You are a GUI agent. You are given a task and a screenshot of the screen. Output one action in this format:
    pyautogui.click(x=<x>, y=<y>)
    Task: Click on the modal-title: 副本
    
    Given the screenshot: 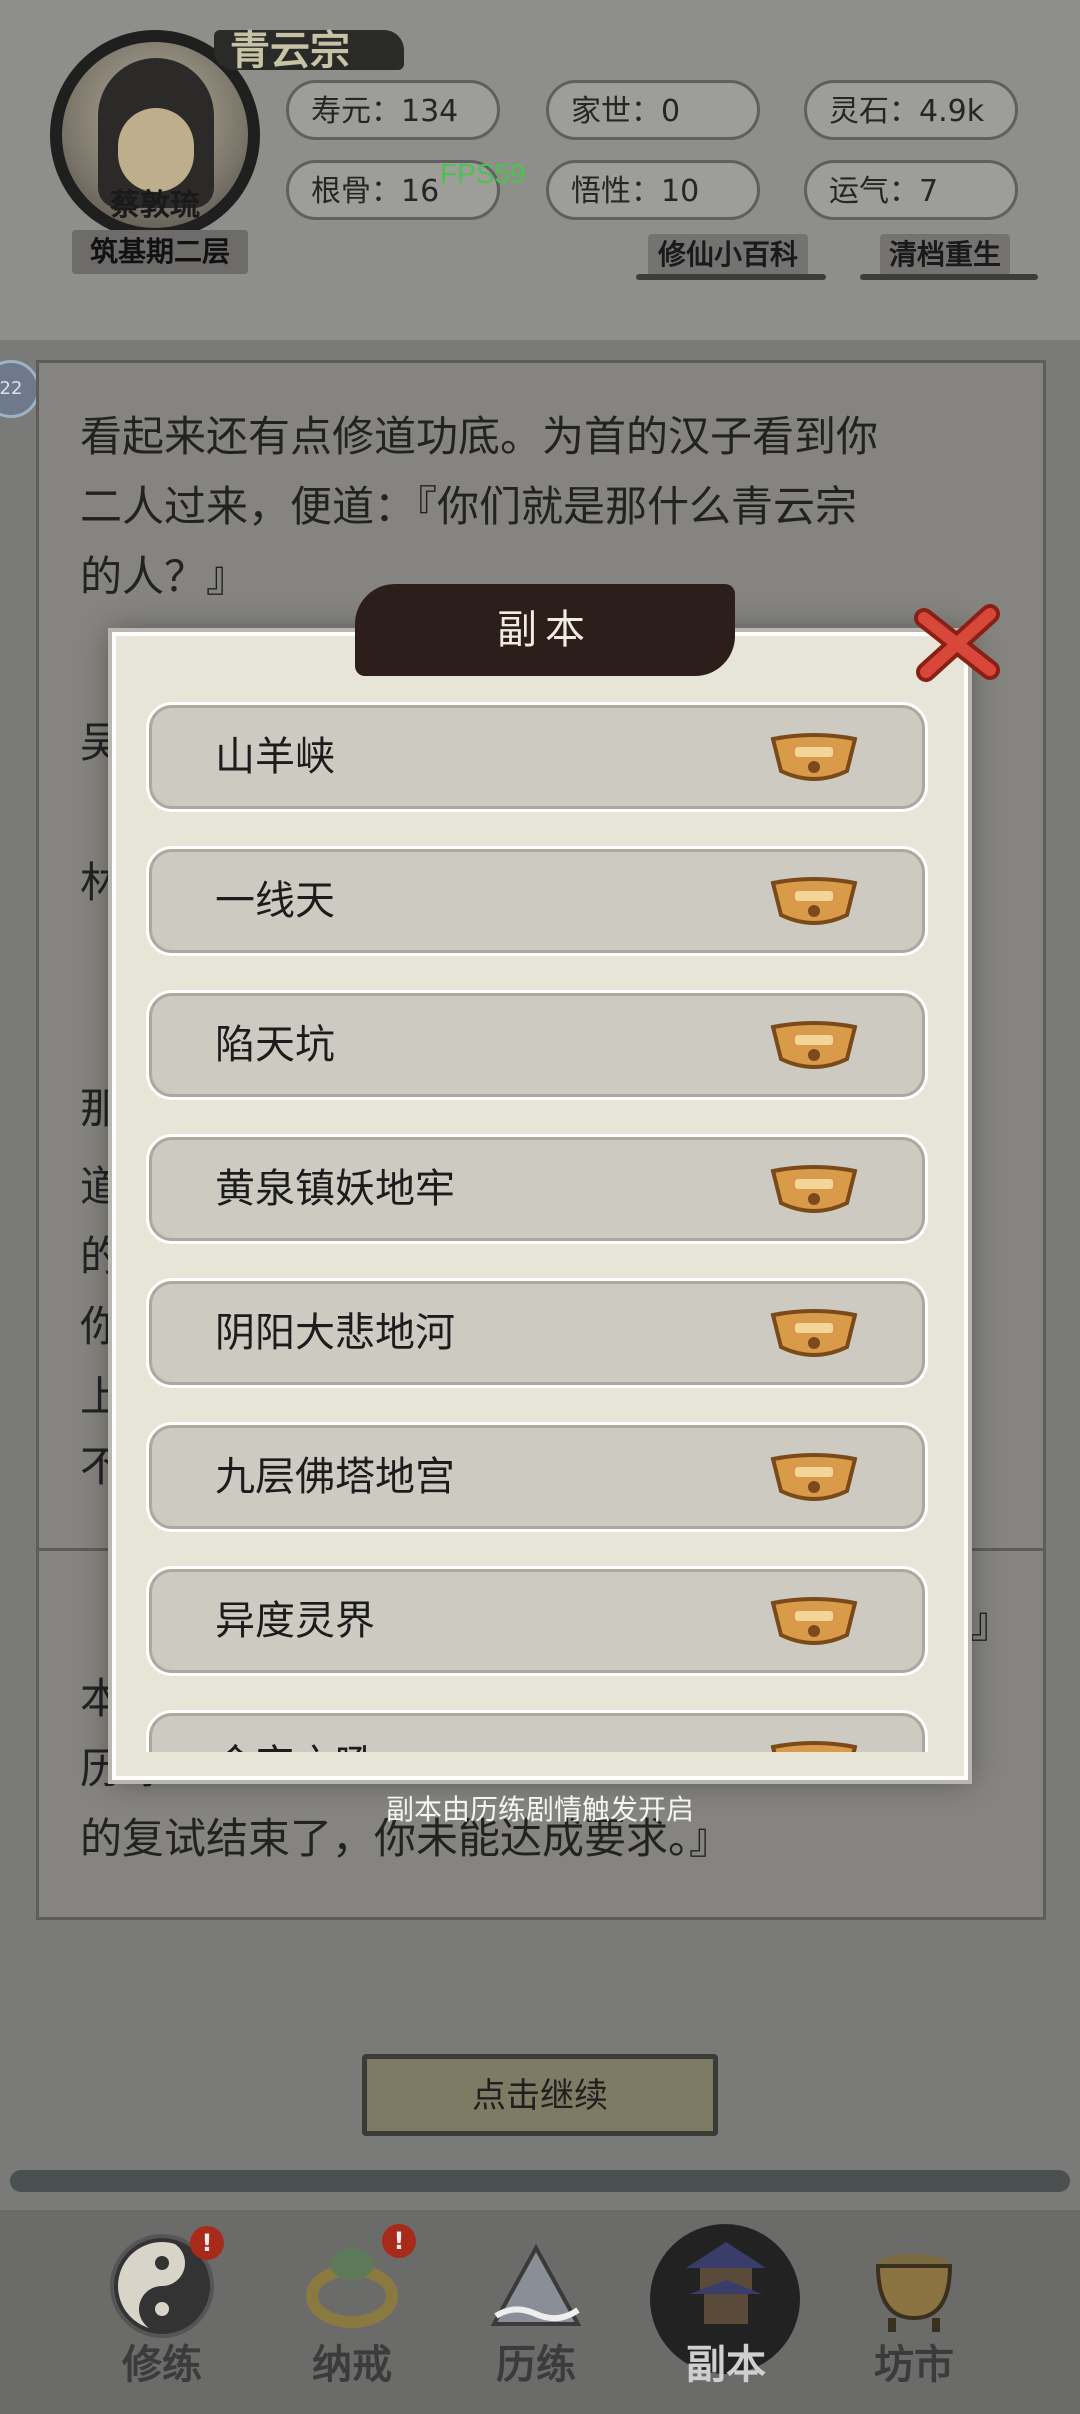 What is the action you would take?
    pyautogui.click(x=545, y=630)
    